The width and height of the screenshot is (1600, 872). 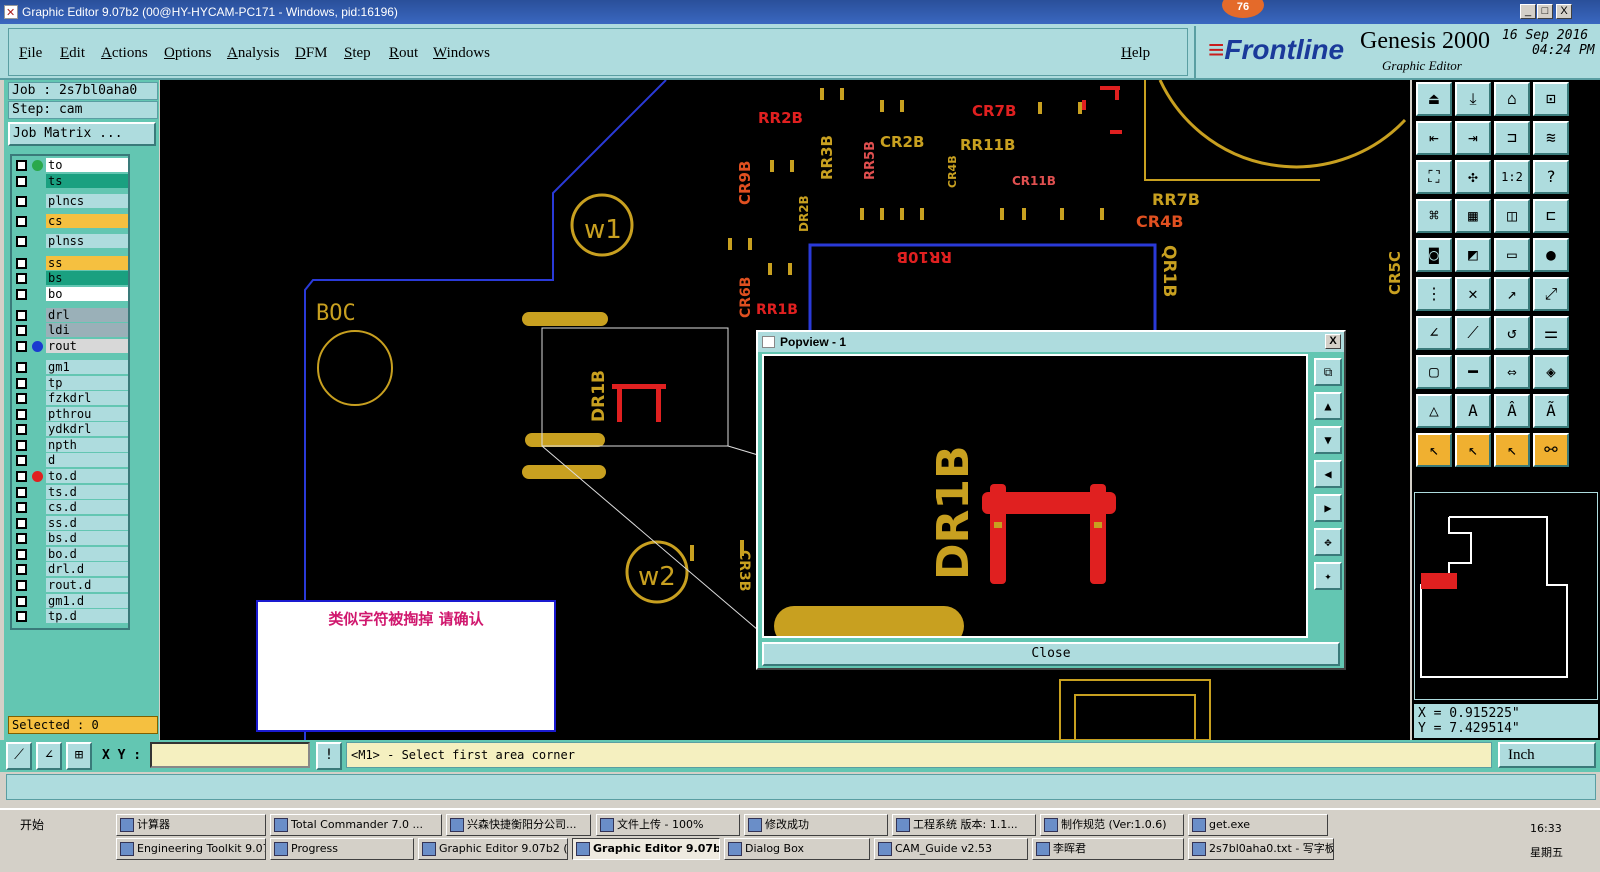 I want to click on layer-row-to-d: to.d, so click(x=70, y=476).